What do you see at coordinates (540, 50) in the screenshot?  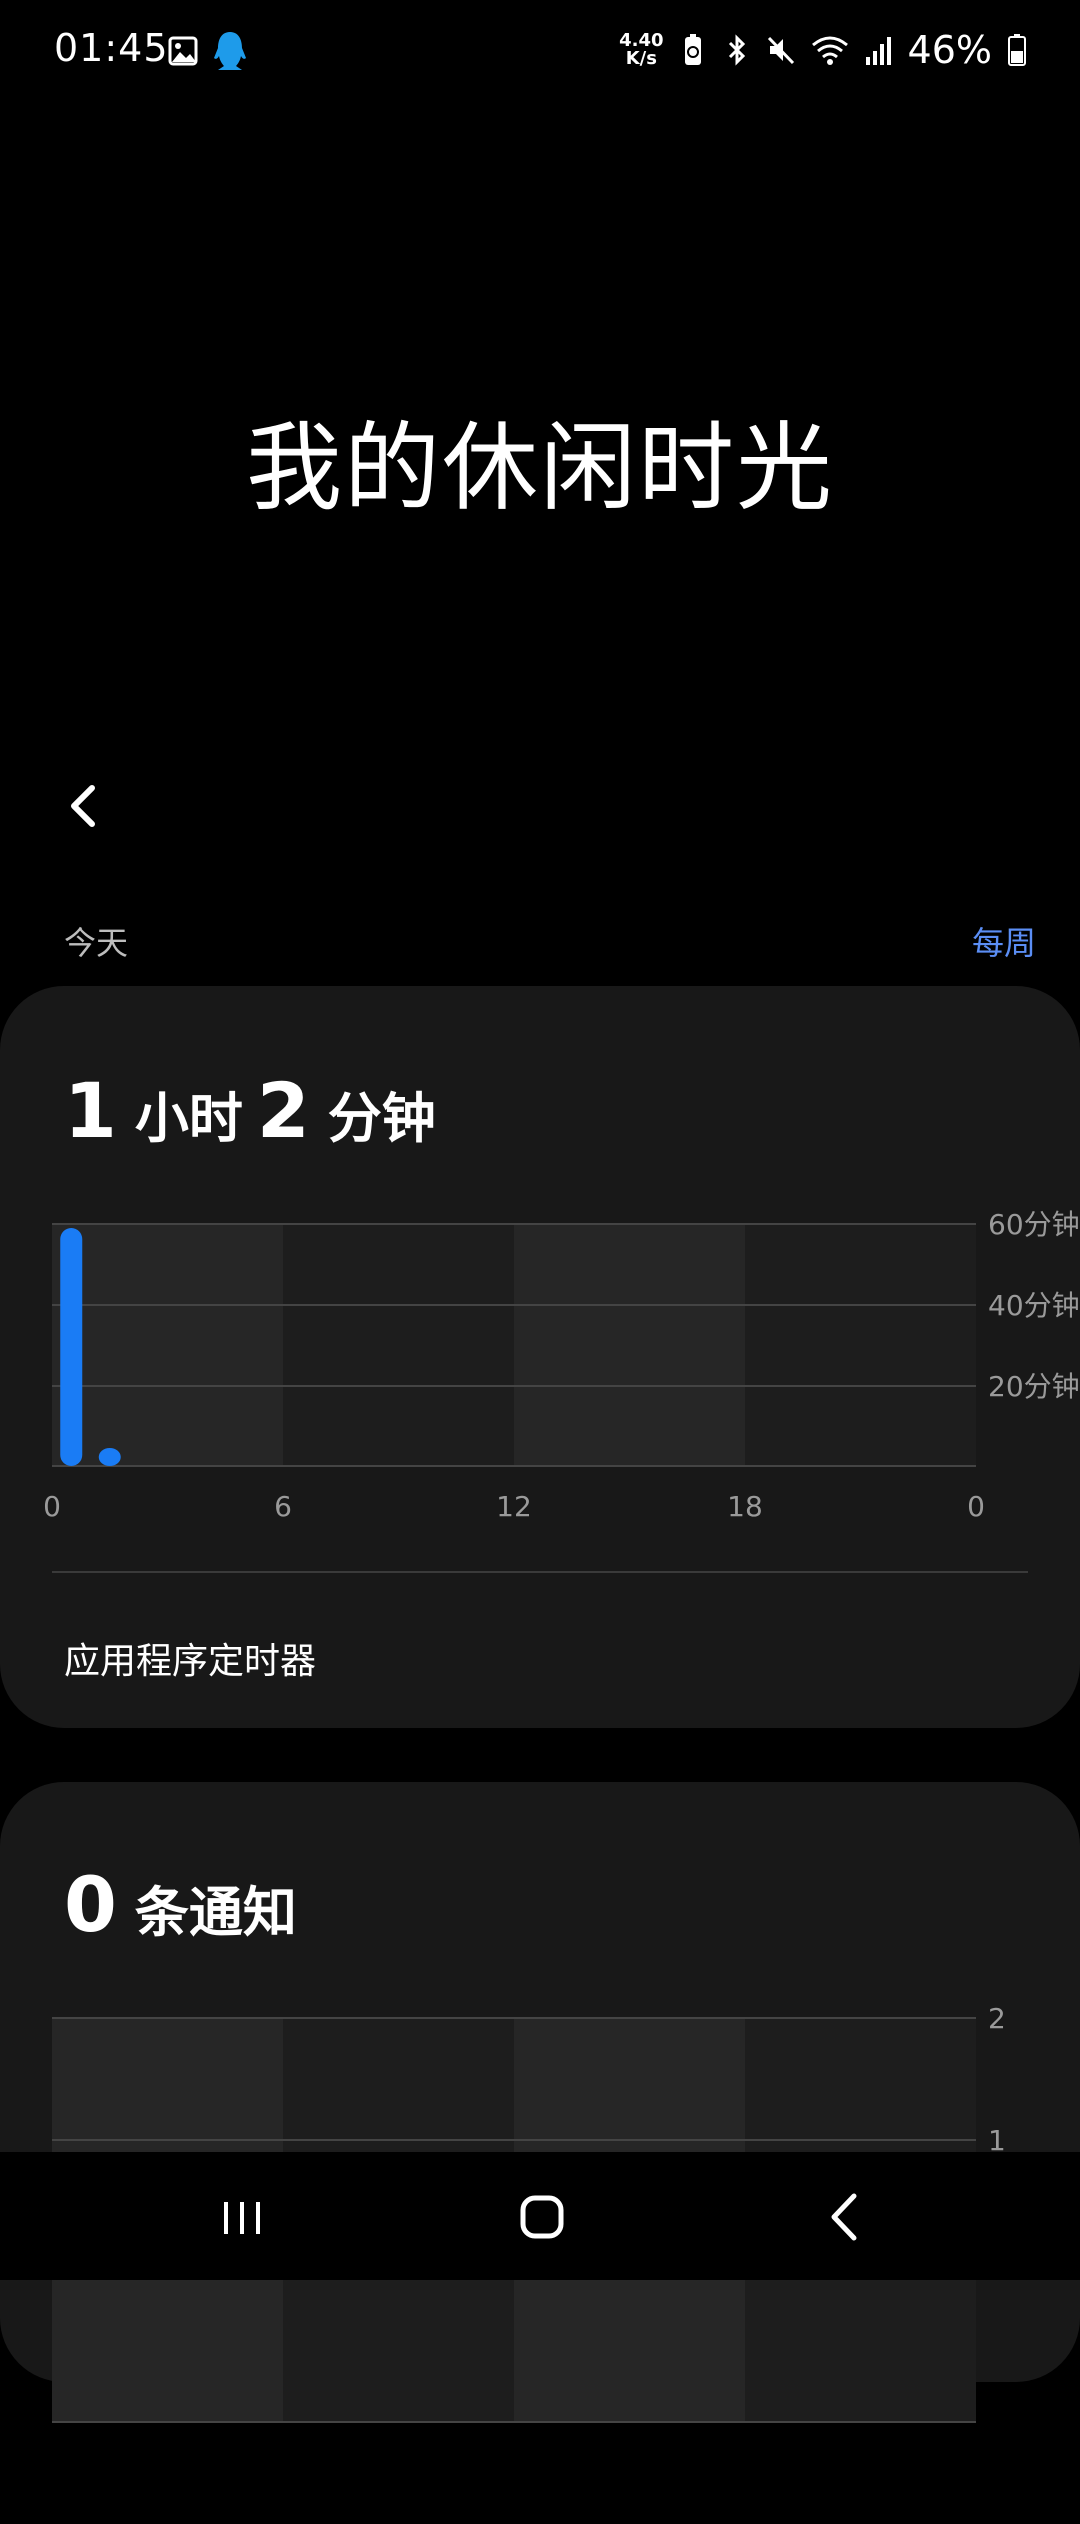 I see `status-bar: 01:45 4.40 K/s 46%` at bounding box center [540, 50].